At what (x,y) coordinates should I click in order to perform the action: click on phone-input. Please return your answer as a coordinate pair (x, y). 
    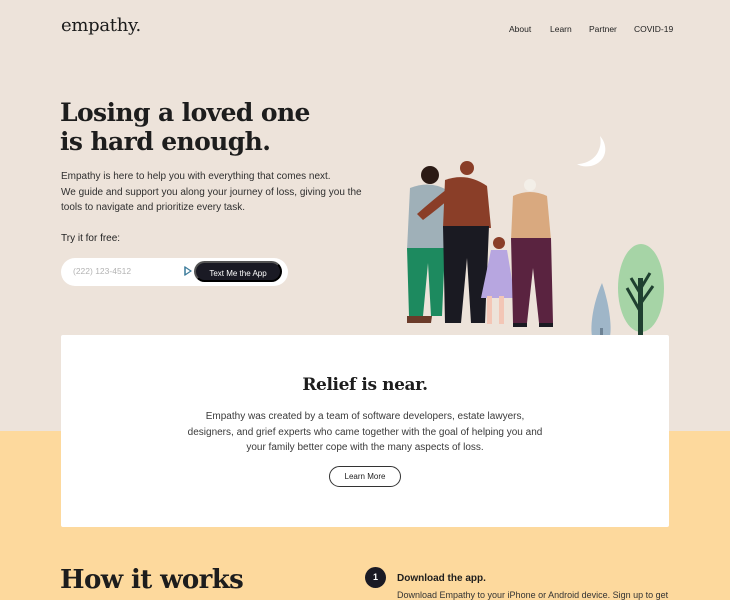
    Looking at the image, I should click on (123, 271).